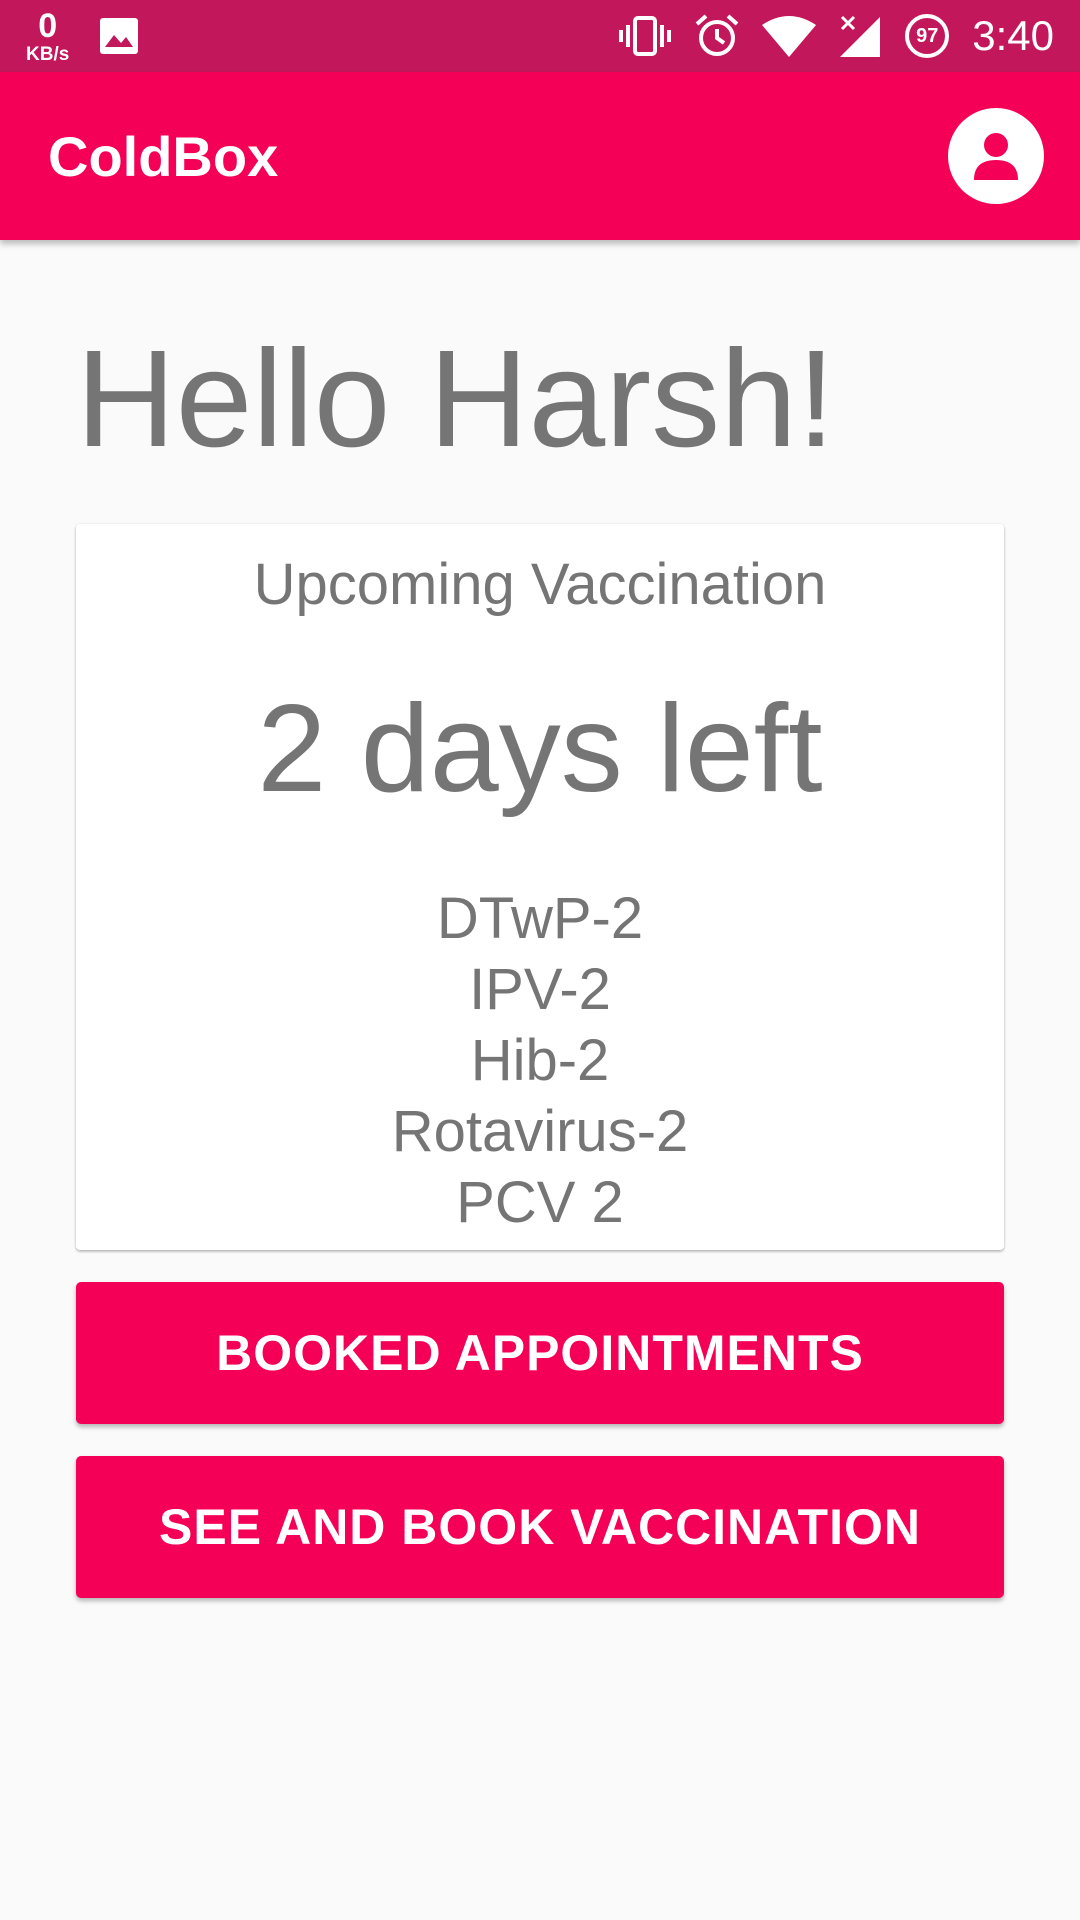 This screenshot has width=1080, height=1920. Describe the element at coordinates (540, 156) in the screenshot. I see `app-bar: ColdBox` at that location.